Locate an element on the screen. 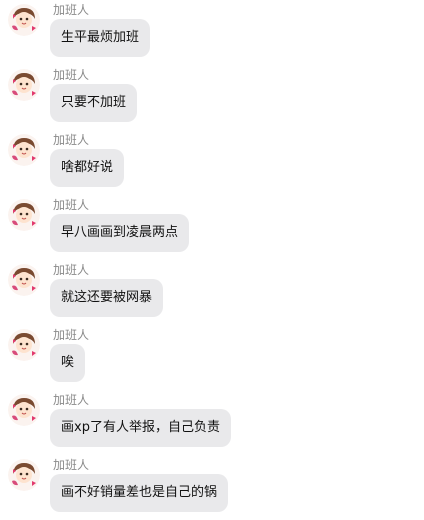 This screenshot has height=520, width=424. message-row: 加班人 唉 is located at coordinates (212, 357).